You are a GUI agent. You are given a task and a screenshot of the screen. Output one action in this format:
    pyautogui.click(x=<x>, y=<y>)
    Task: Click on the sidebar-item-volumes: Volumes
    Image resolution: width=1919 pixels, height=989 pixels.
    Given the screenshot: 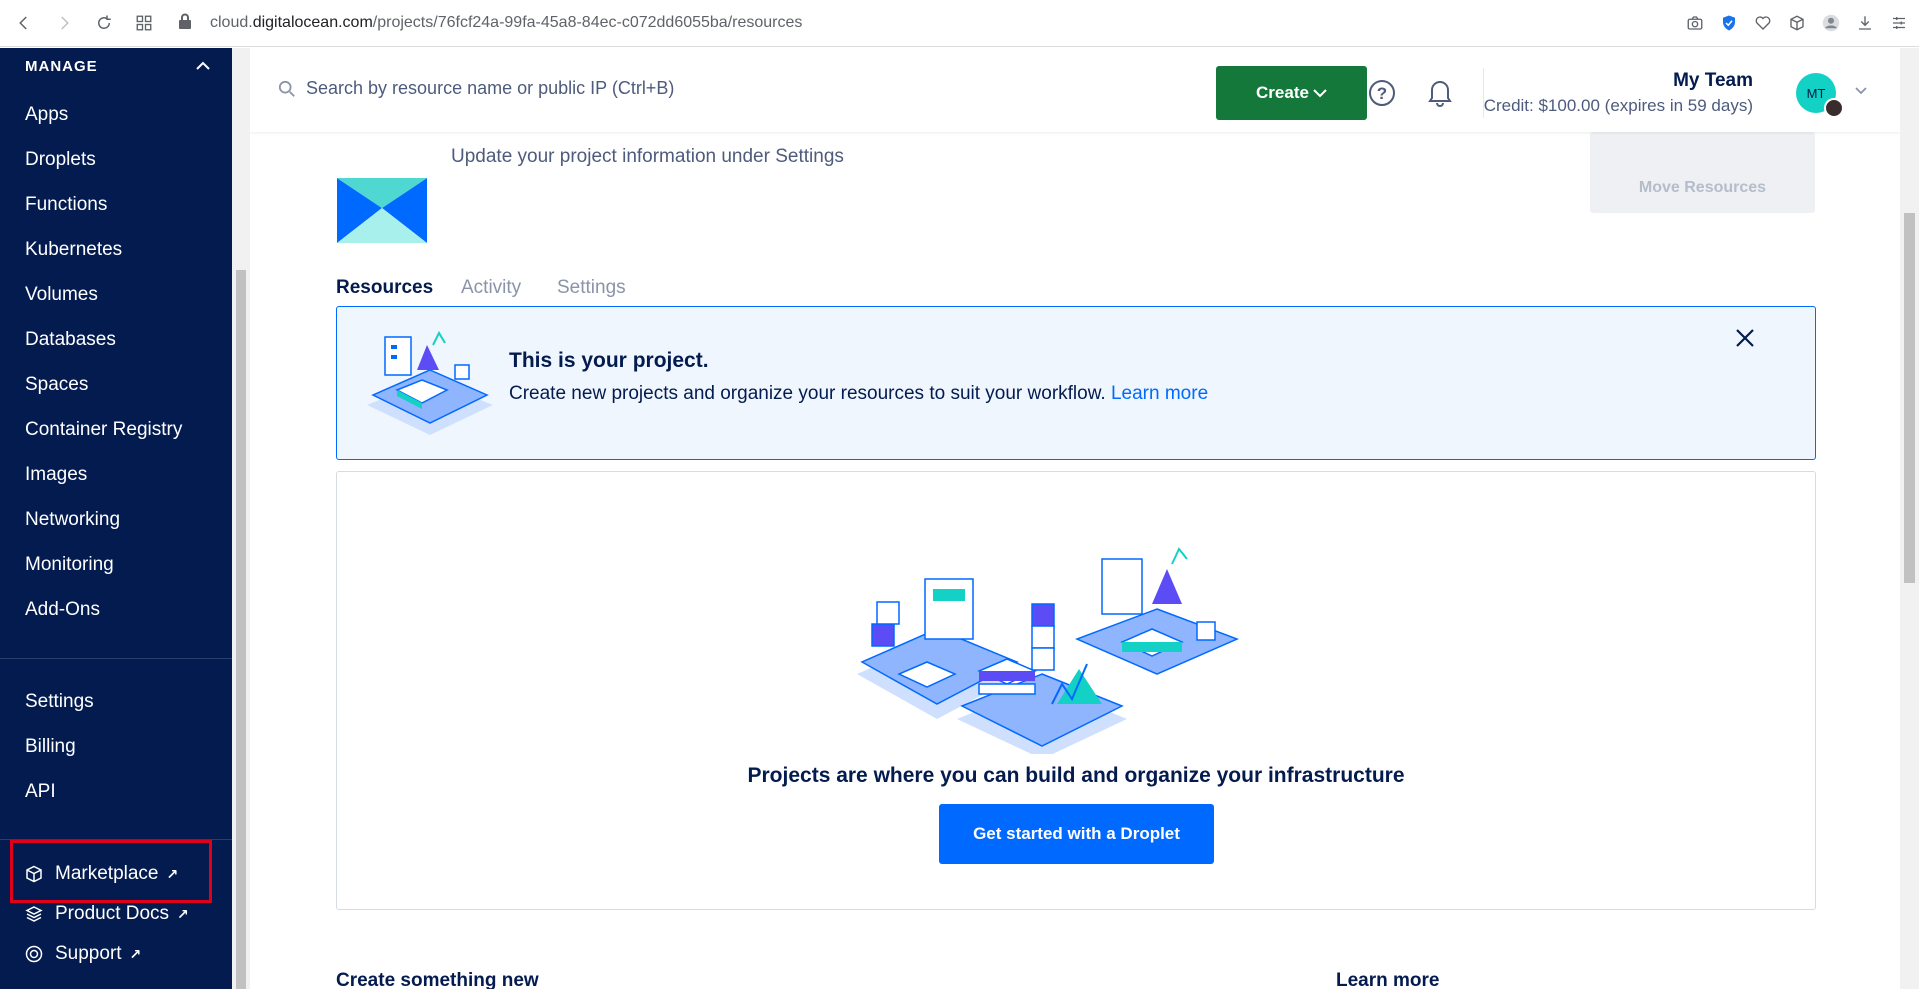 What is the action you would take?
    pyautogui.click(x=61, y=295)
    